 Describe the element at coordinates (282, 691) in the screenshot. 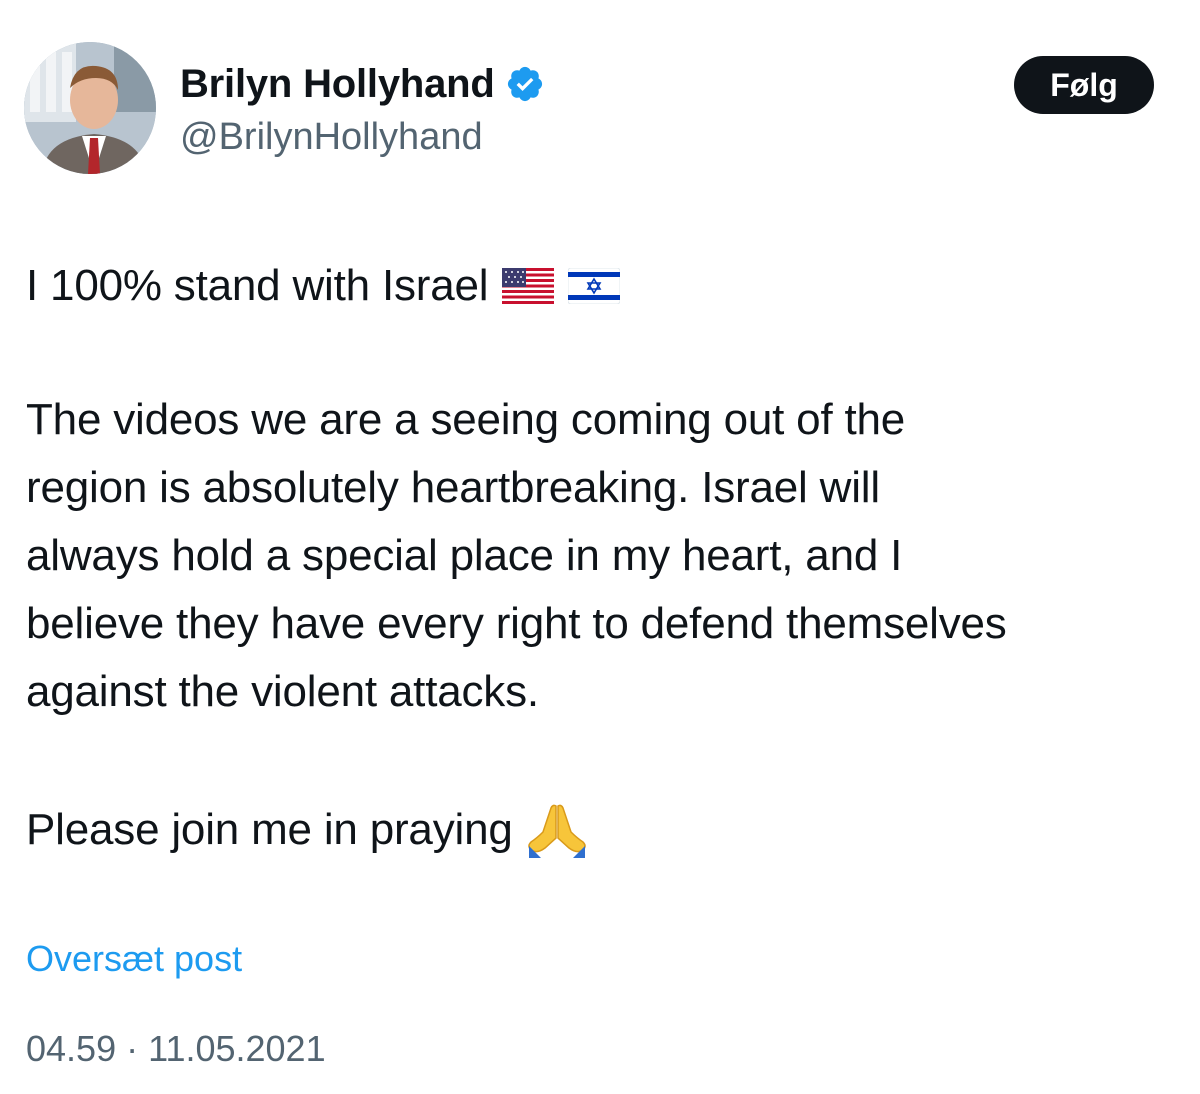

I see `post-paragraph-2-line: against the violent attacks.` at that location.